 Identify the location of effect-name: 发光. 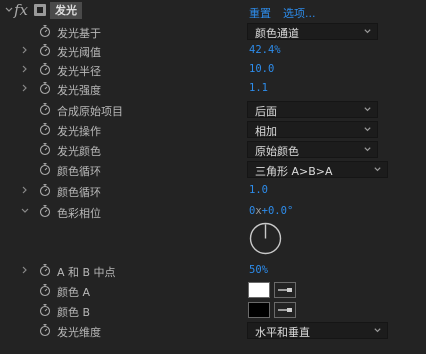
(66, 10).